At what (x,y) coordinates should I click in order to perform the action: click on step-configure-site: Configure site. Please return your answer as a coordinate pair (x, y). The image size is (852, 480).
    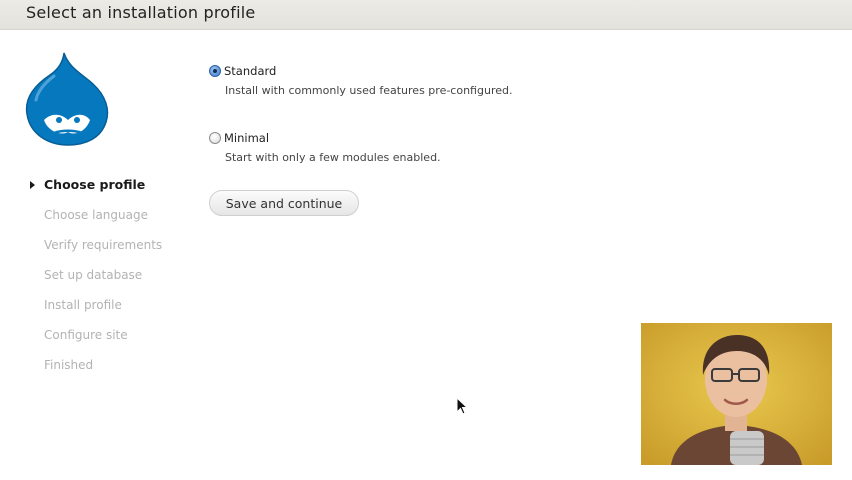
    Looking at the image, I should click on (100, 341).